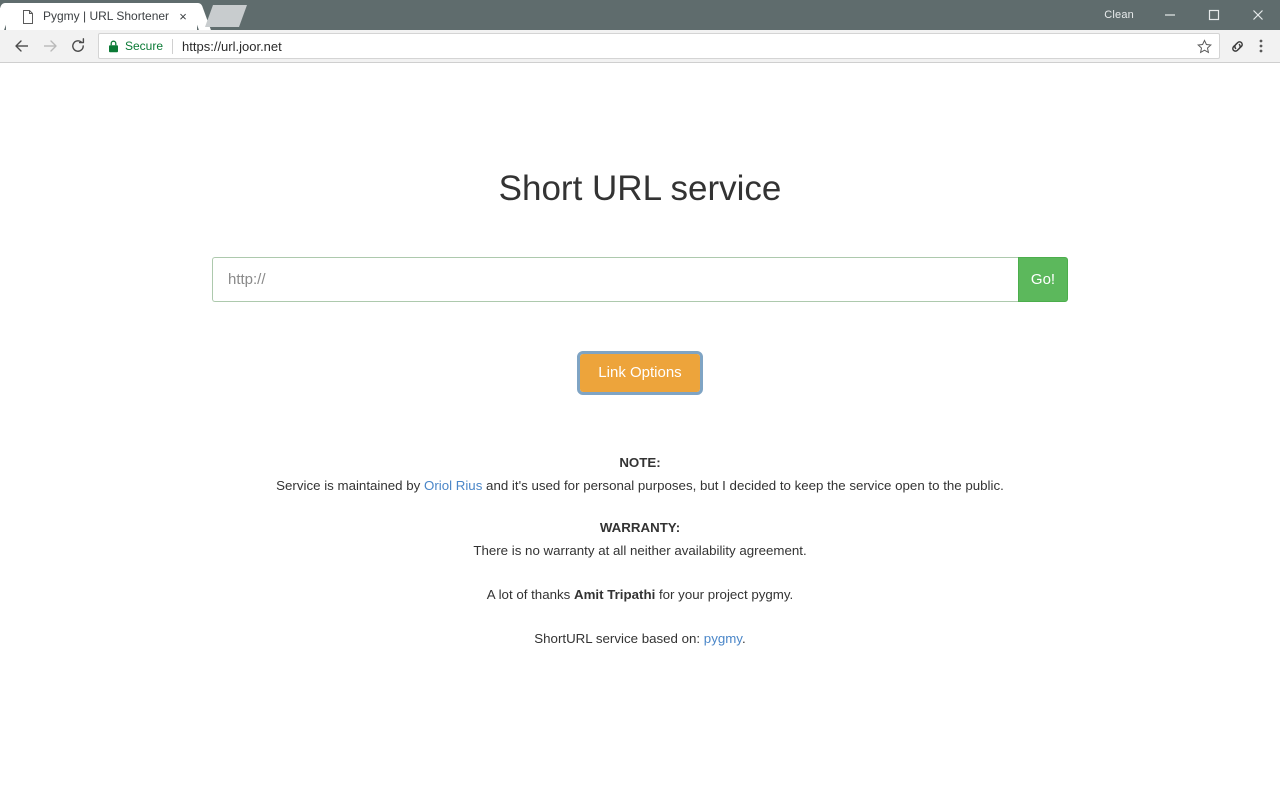  I want to click on browser-tab-active: Pygmy | URL Shortener ×, so click(102, 16).